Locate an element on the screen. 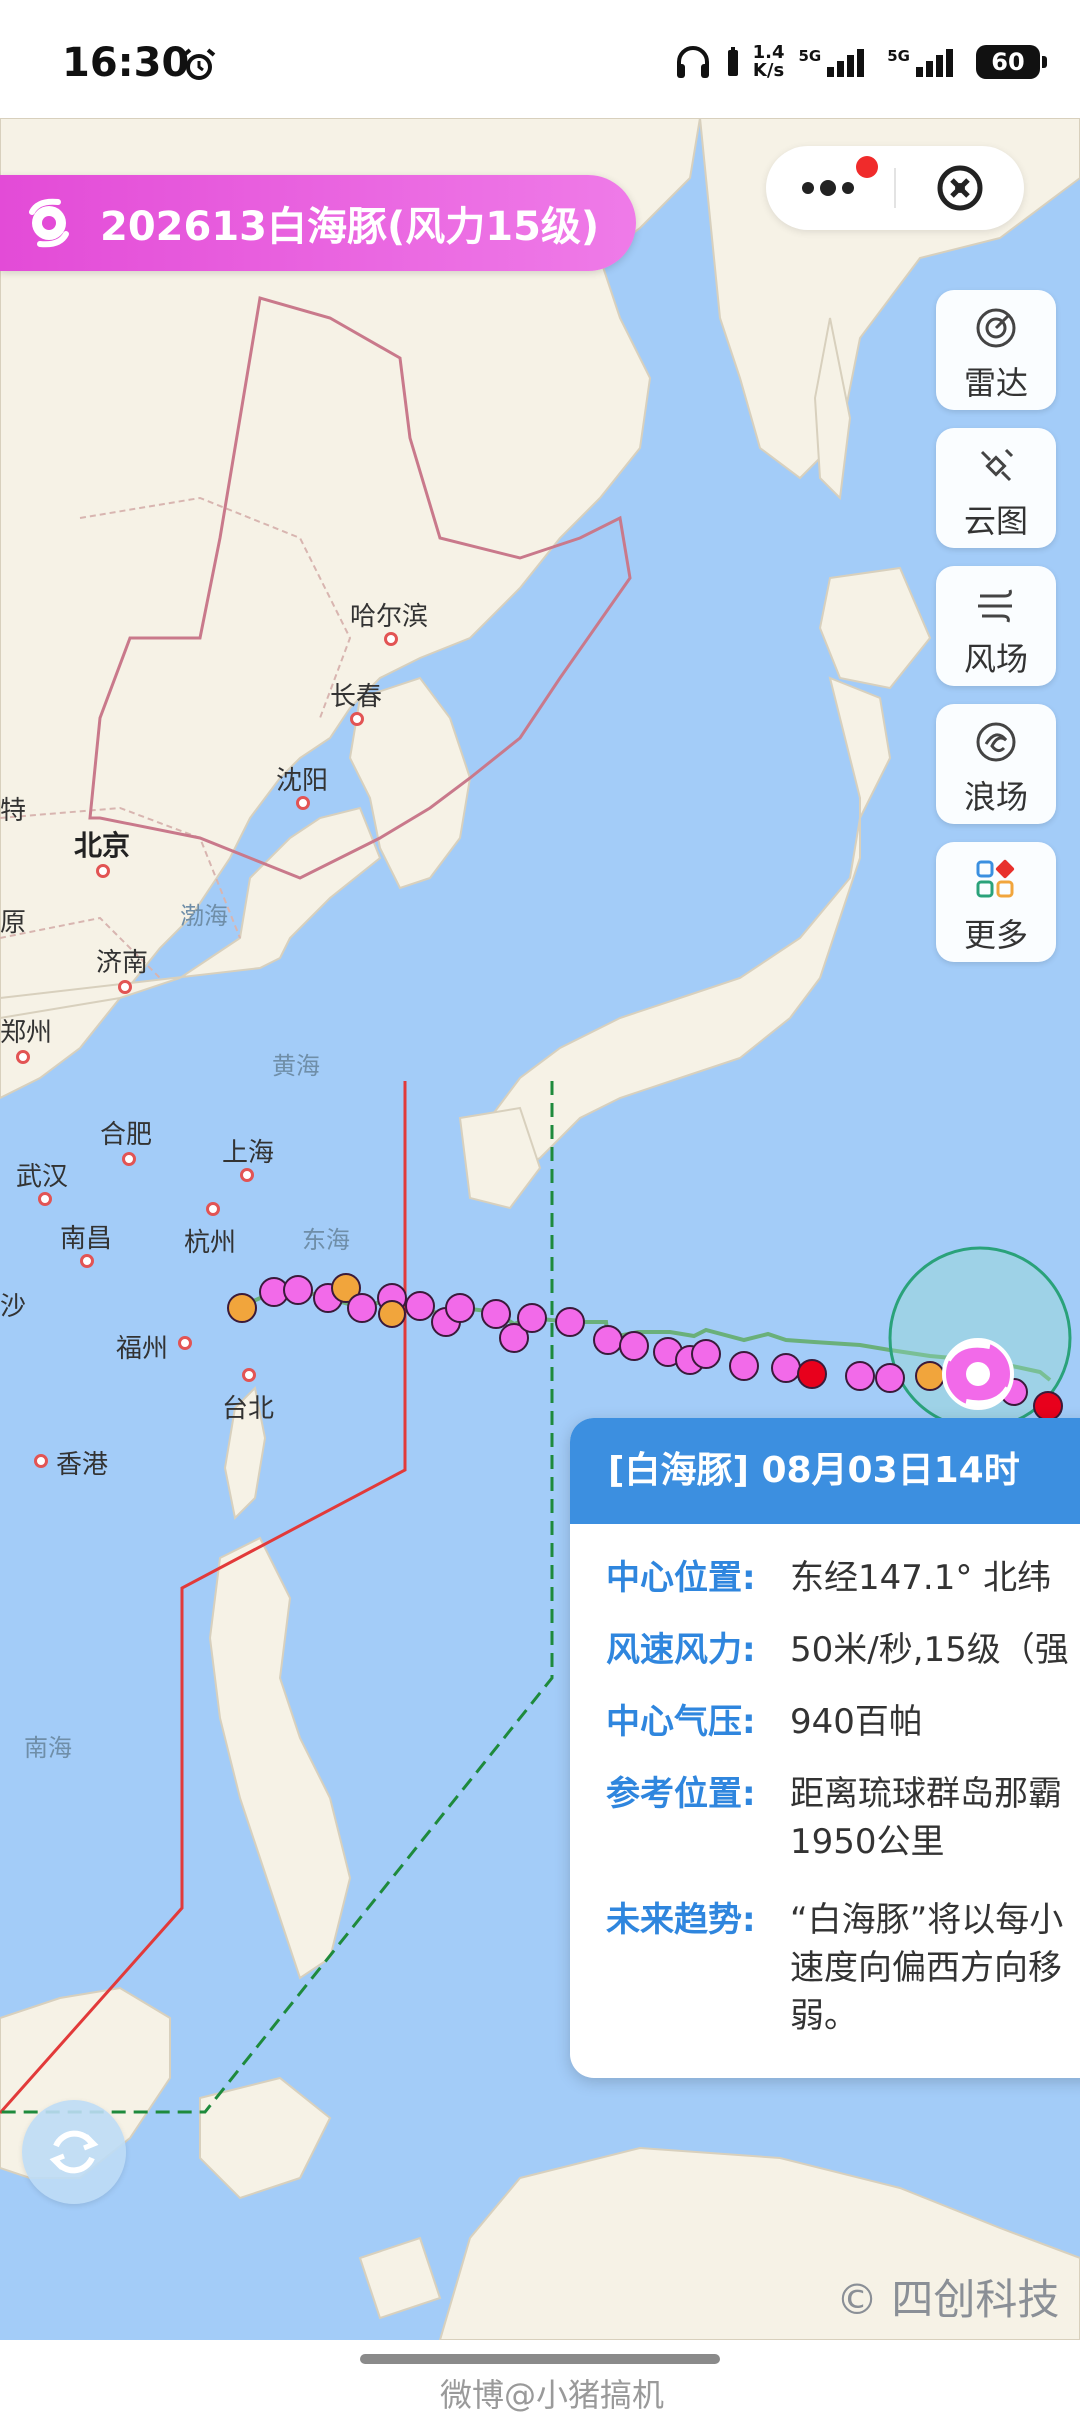  weibo-watermark: 微博@小猪搞机 is located at coordinates (552, 2395).